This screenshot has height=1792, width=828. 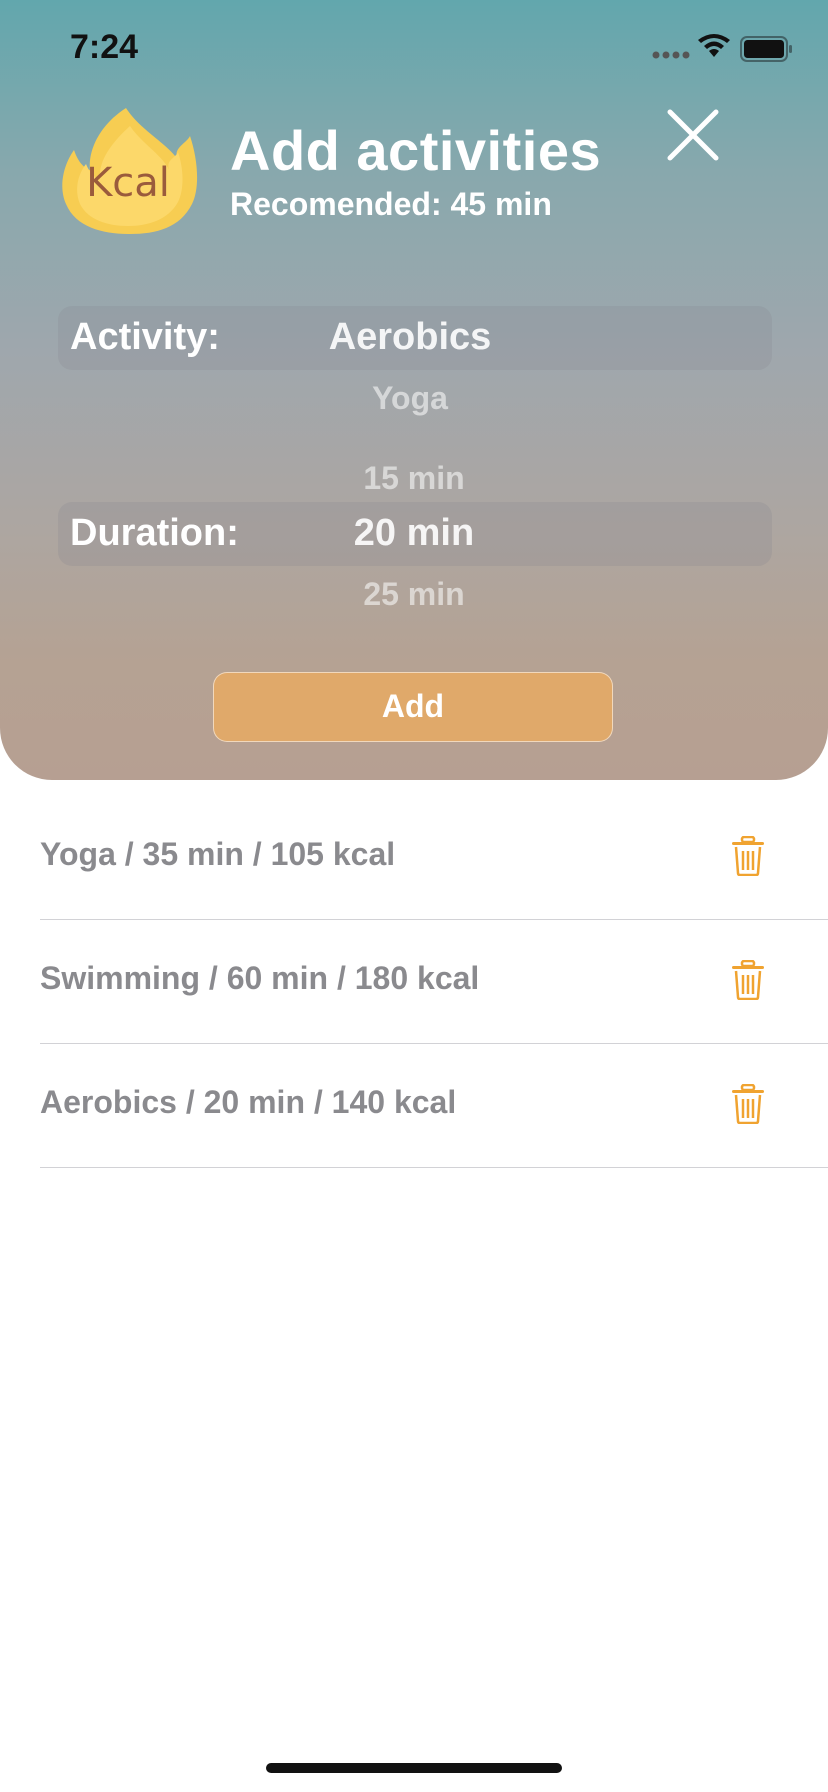 I want to click on recommended-duration: Recomended: 45 min, so click(x=391, y=204).